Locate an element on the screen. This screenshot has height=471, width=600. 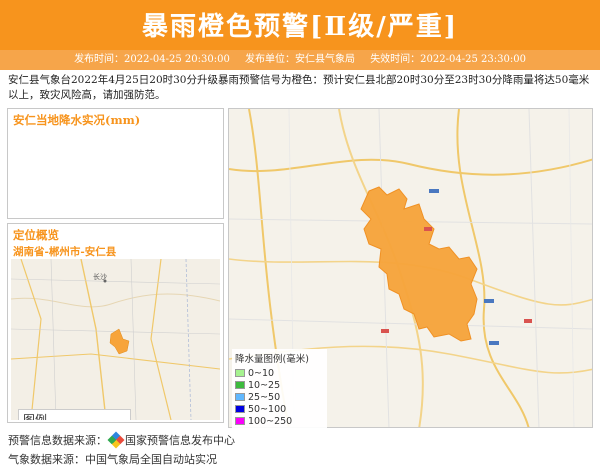
source2-value: 中国气象局全国自动站实况 is located at coordinates (151, 459).